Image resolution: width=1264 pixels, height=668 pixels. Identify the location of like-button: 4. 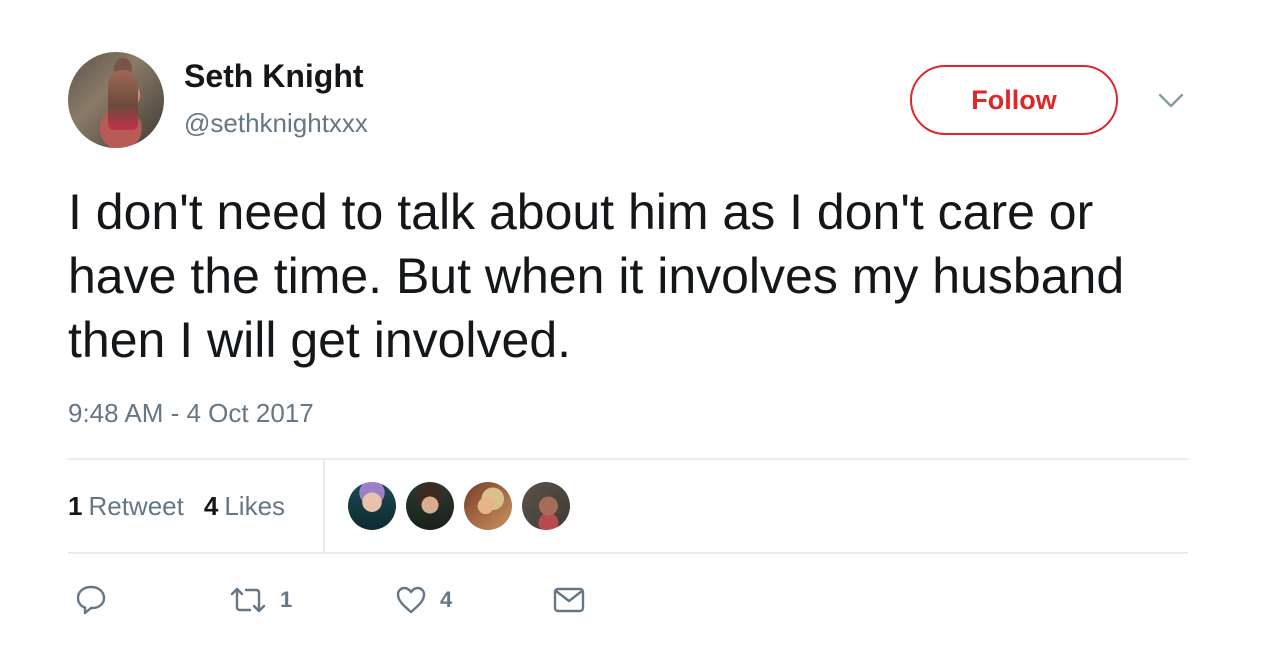
(423, 600).